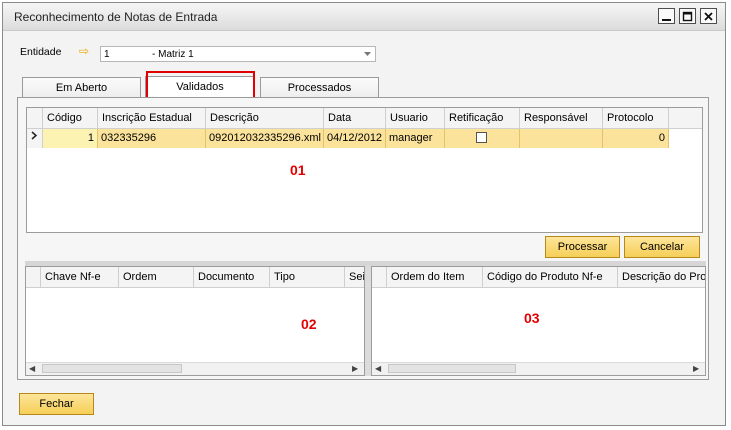 This screenshot has width=731, height=430. What do you see at coordinates (561, 118) in the screenshot?
I see `column-header: Responsável` at bounding box center [561, 118].